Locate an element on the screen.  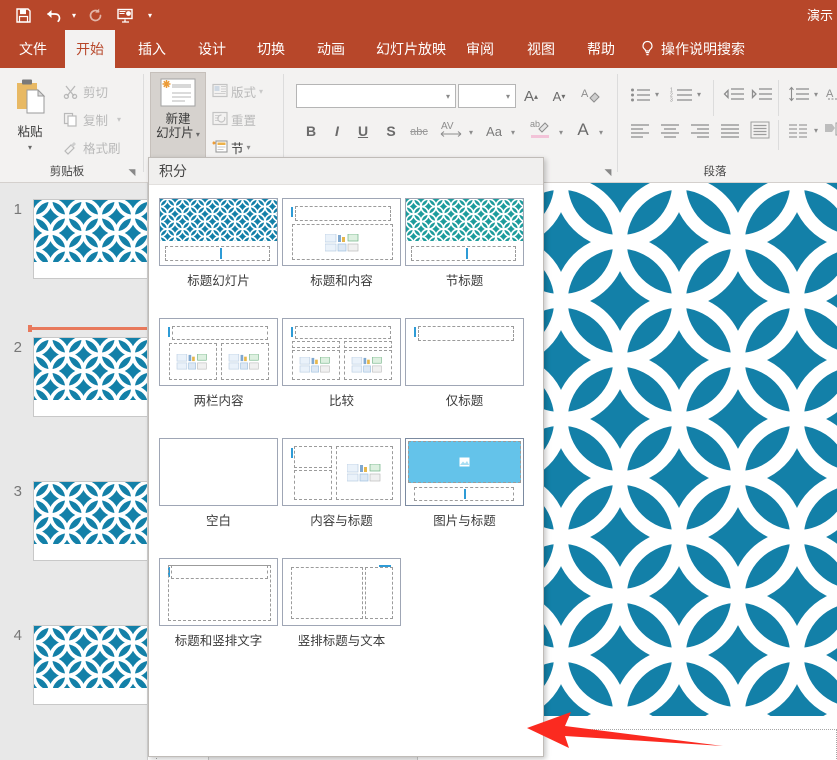
strikethrough-label: abc is located at coordinates (419, 132).